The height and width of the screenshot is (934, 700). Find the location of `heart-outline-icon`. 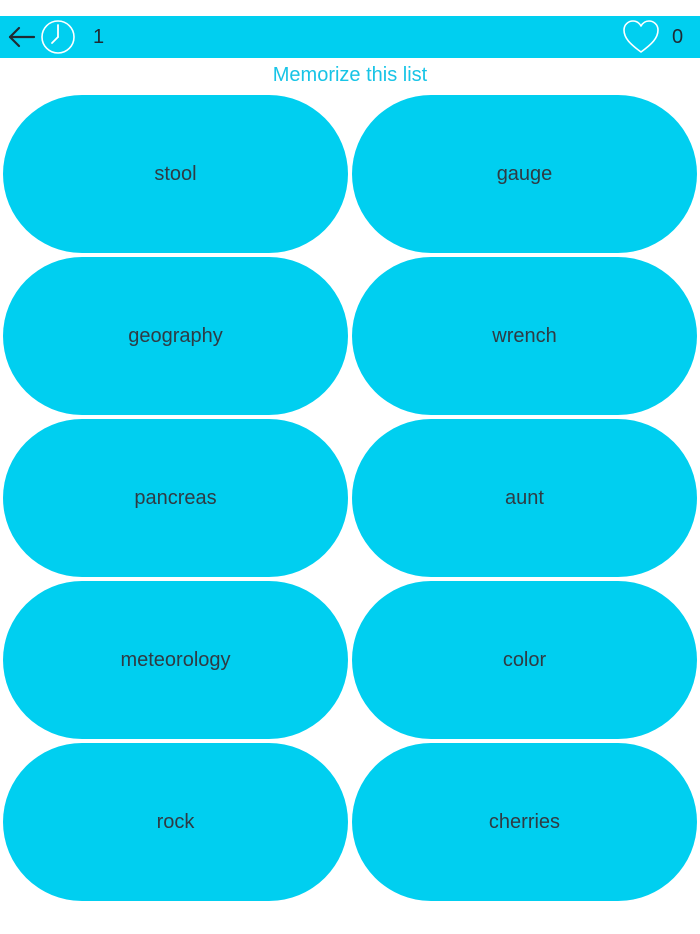

heart-outline-icon is located at coordinates (641, 37).